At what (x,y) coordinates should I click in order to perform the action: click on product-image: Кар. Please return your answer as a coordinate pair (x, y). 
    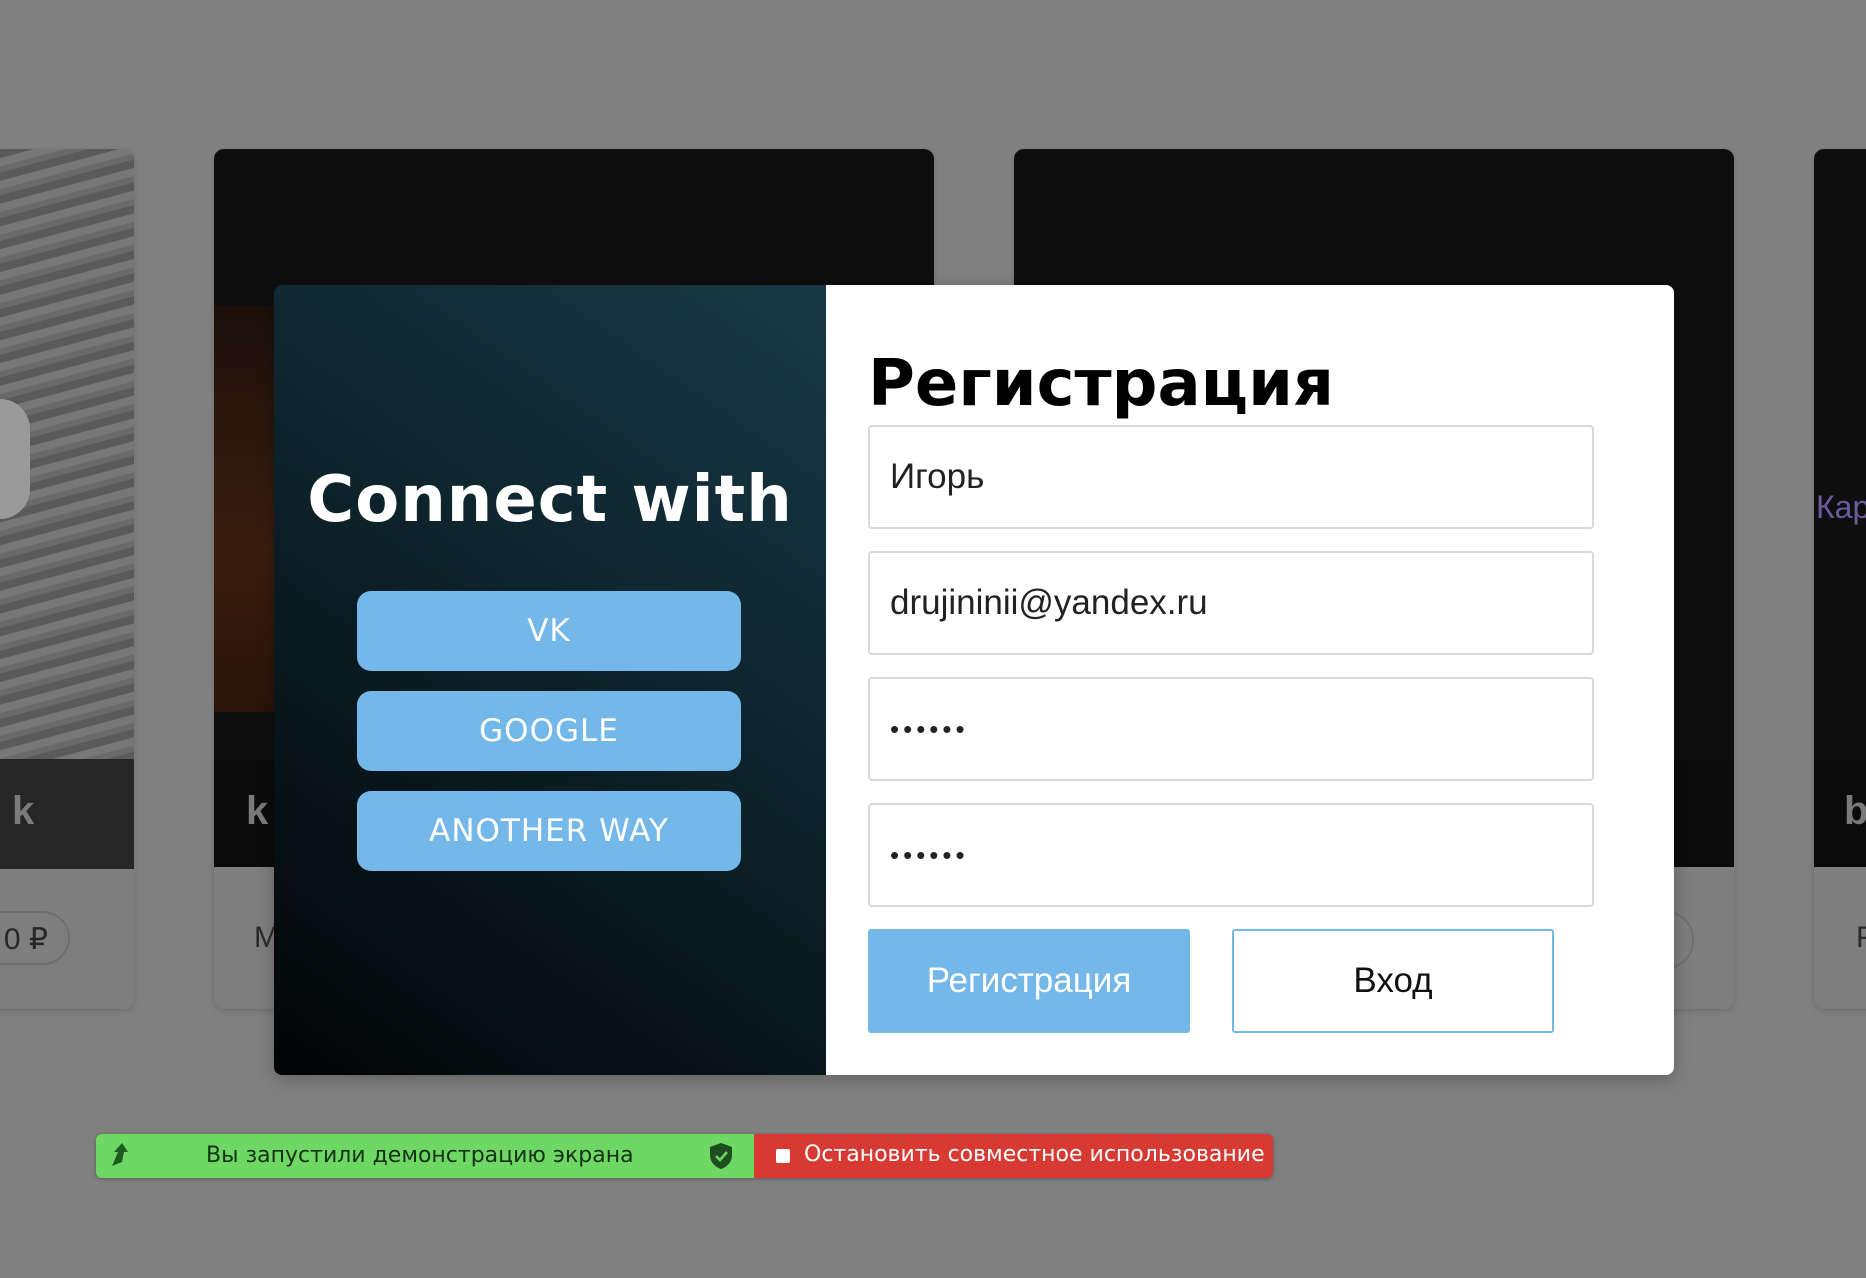
    Looking at the image, I should click on (1840, 454).